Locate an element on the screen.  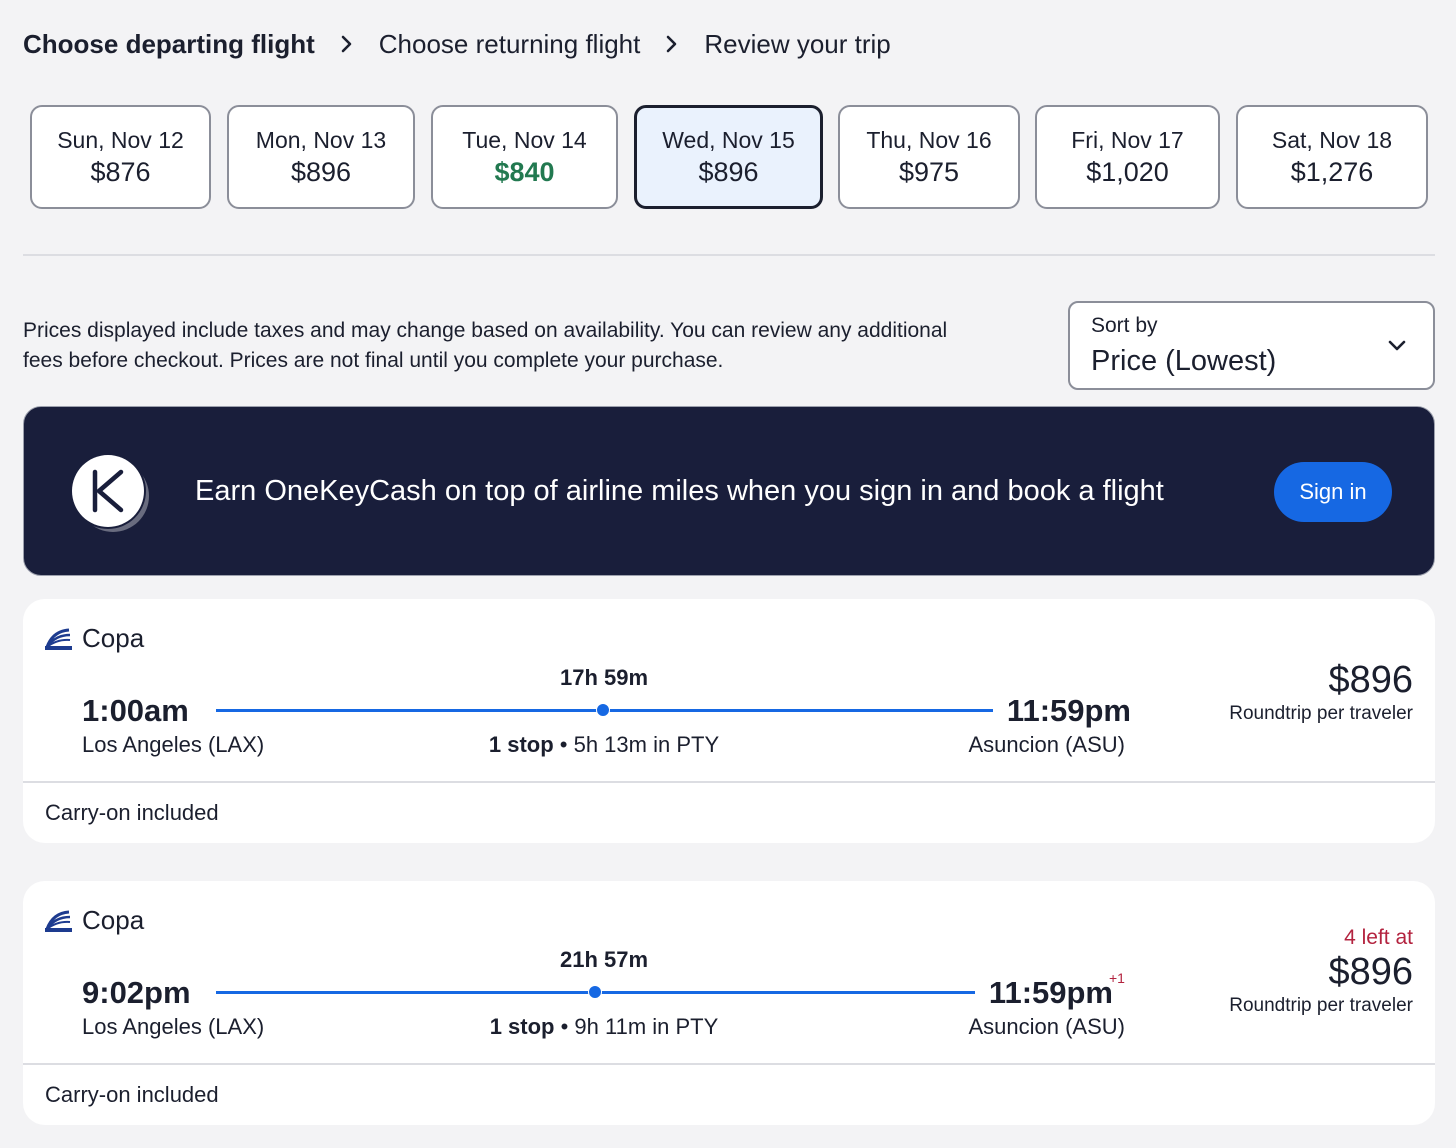
chevron-down-icon is located at coordinates (1397, 345).